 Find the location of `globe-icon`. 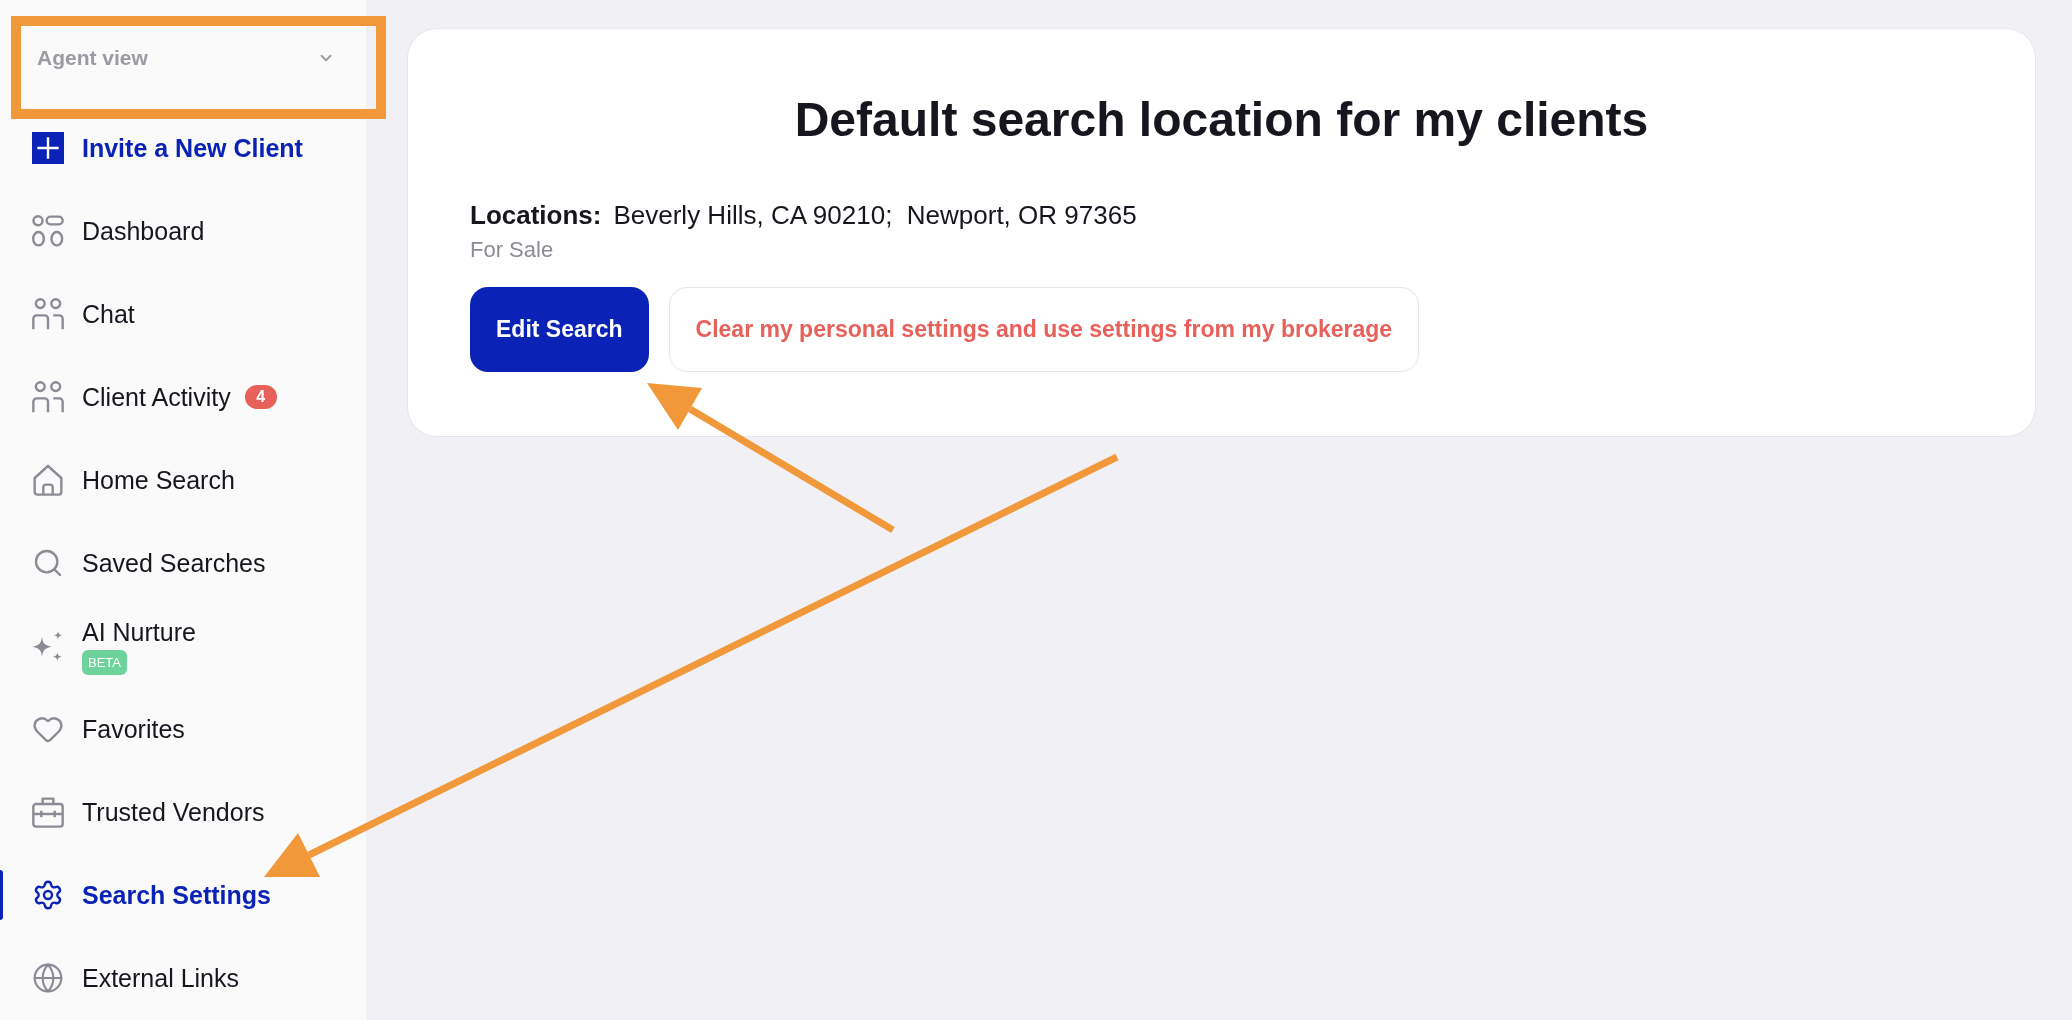

globe-icon is located at coordinates (48, 977).